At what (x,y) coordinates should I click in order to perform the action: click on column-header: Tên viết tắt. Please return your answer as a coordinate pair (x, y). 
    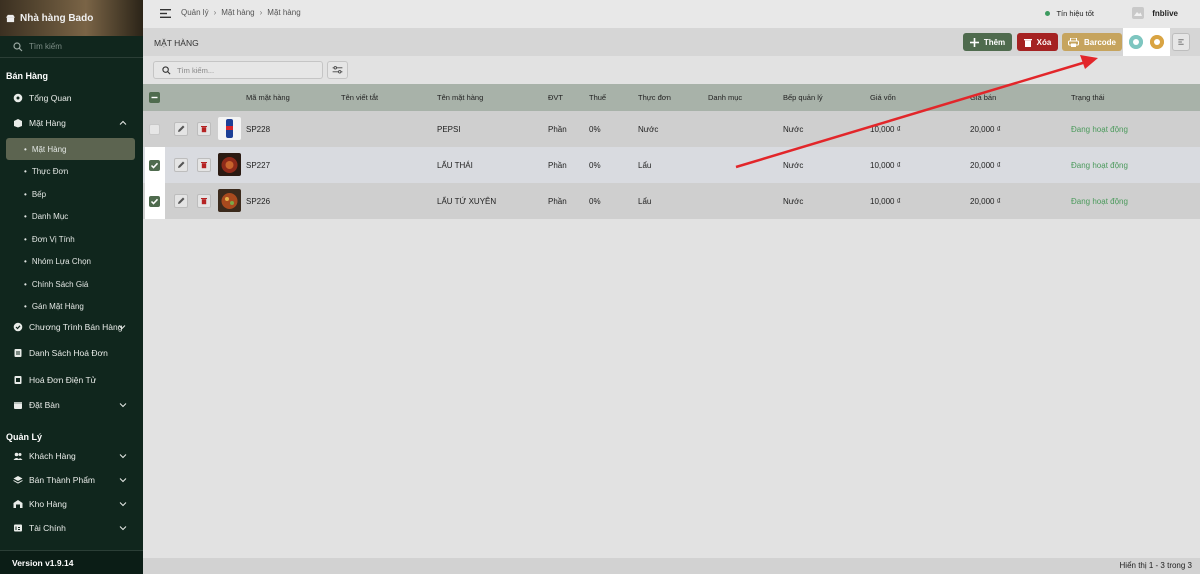
    Looking at the image, I should click on (359, 97).